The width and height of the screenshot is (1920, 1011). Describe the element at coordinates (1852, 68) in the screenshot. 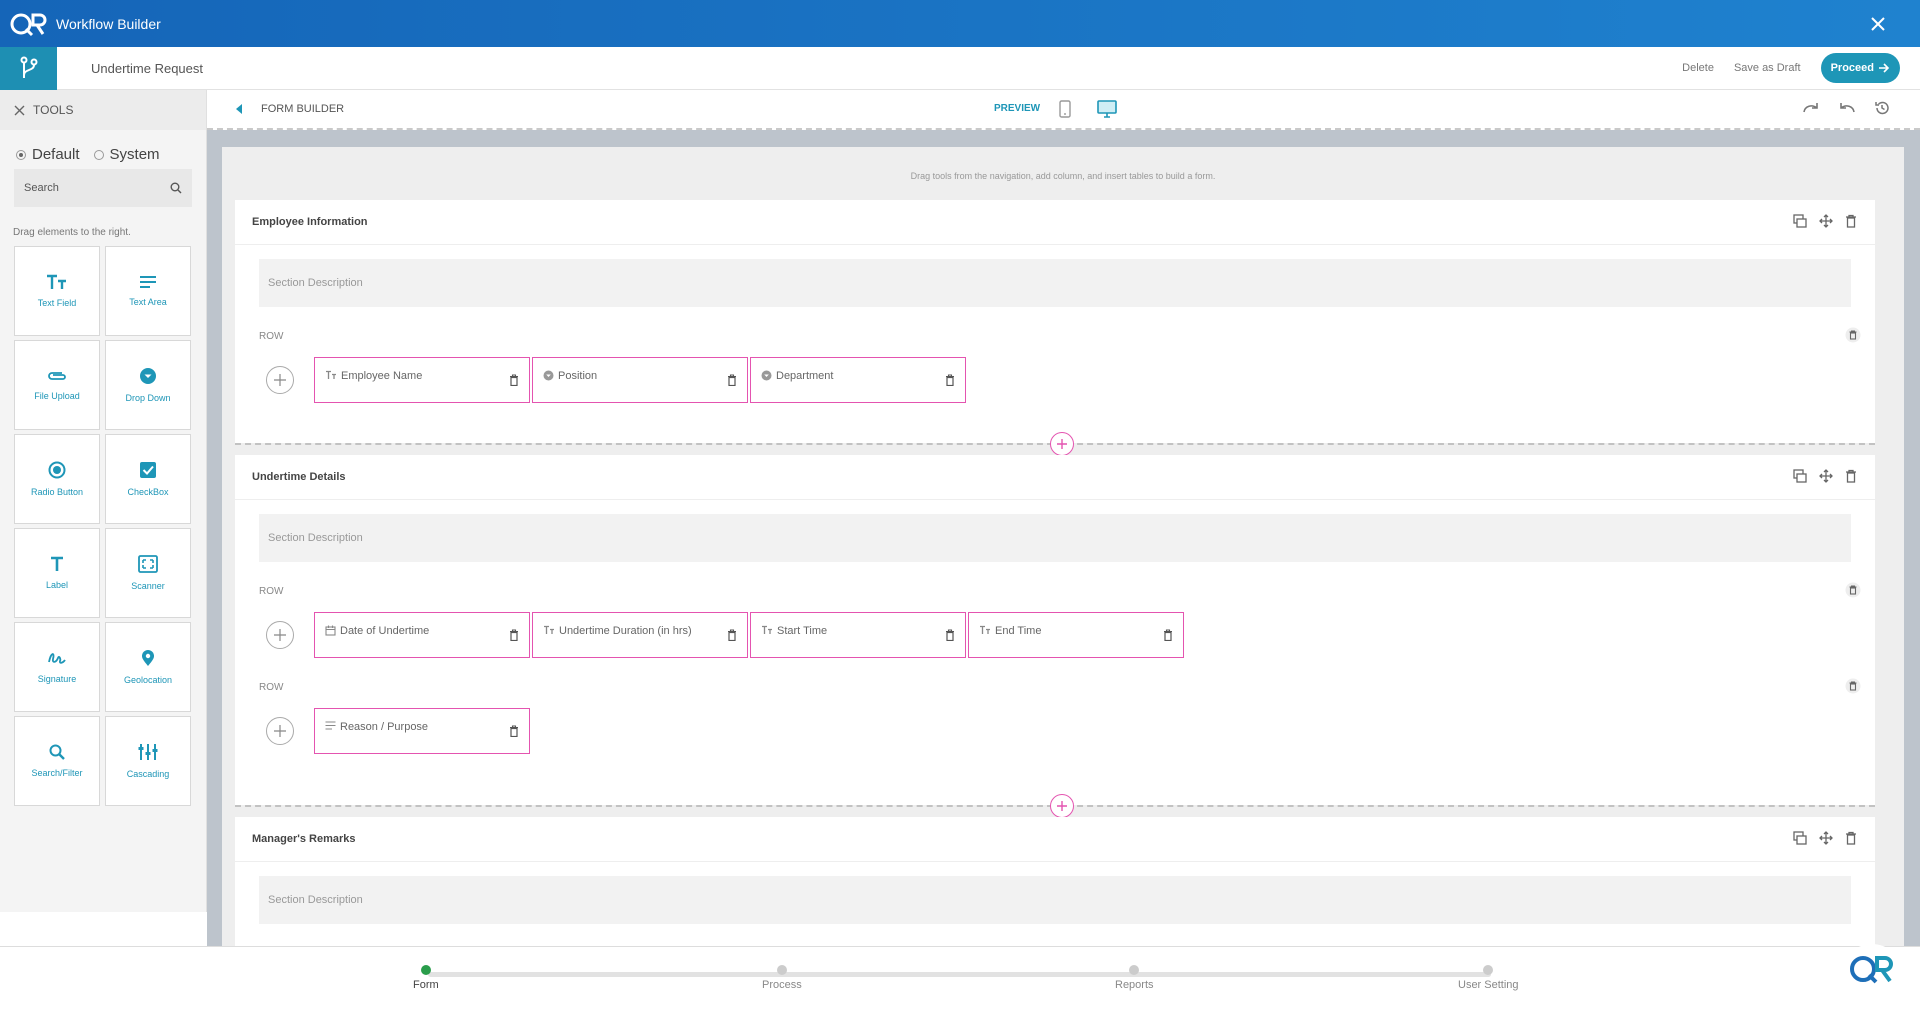

I see `proceed-label: Proceed` at that location.